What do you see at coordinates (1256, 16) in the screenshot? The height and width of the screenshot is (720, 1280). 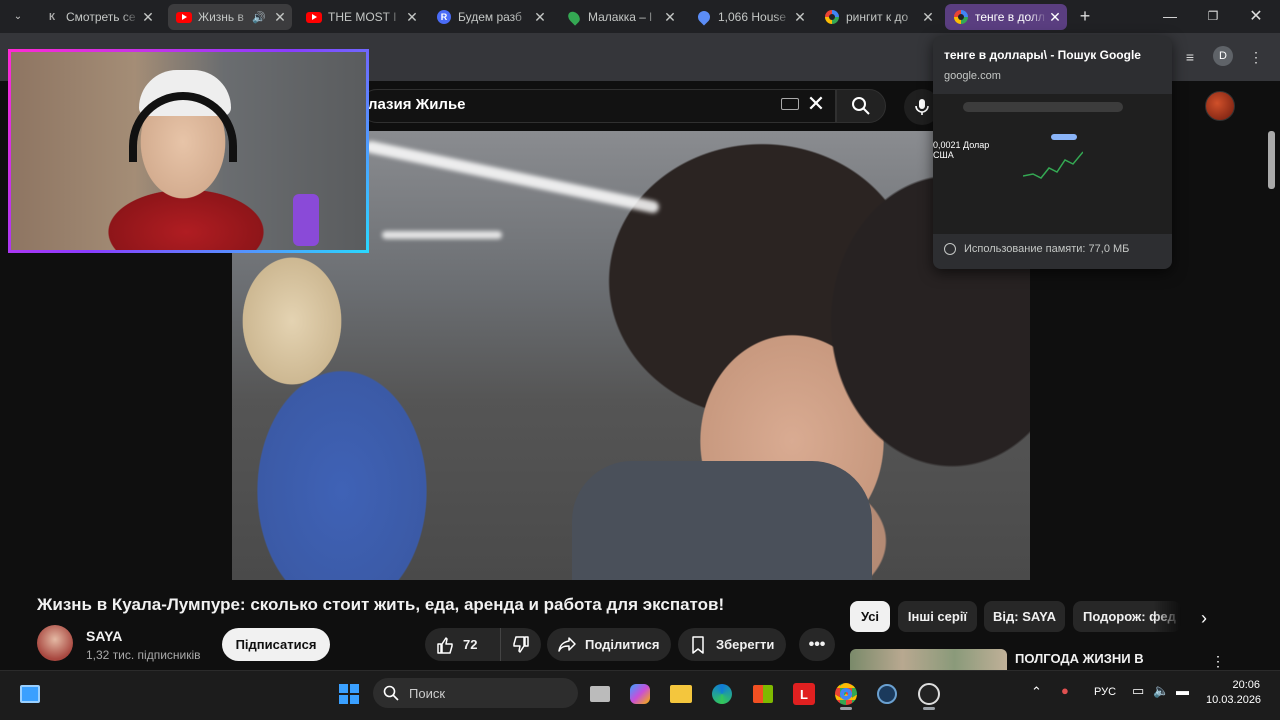 I see `close-window-icon: ✕` at bounding box center [1256, 16].